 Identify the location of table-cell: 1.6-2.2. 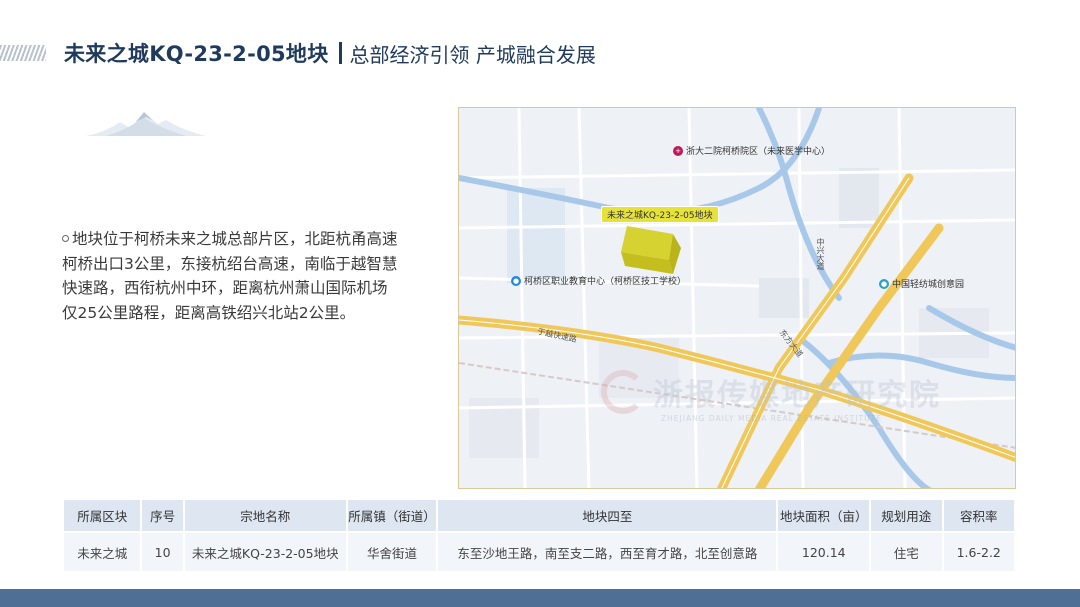
(978, 552).